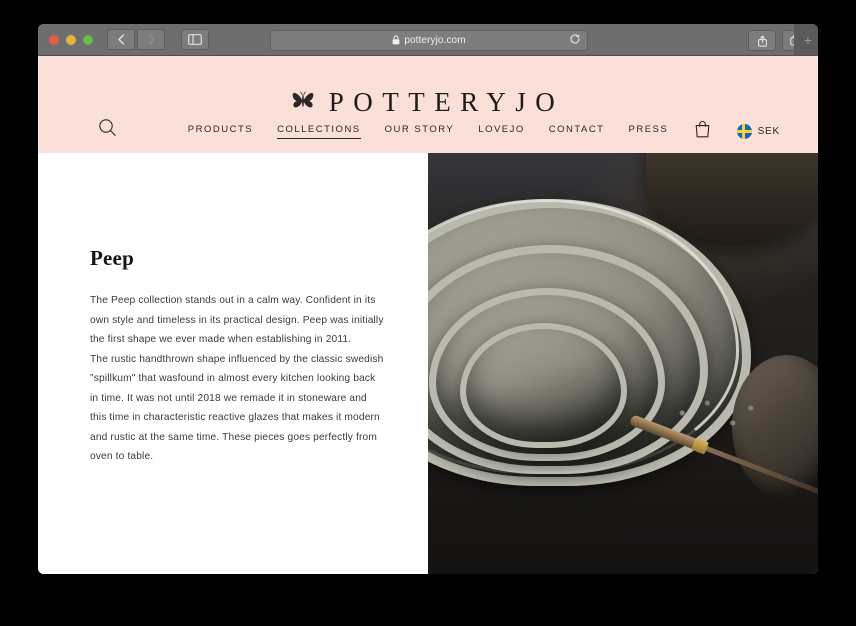  I want to click on reload-button, so click(574, 40).